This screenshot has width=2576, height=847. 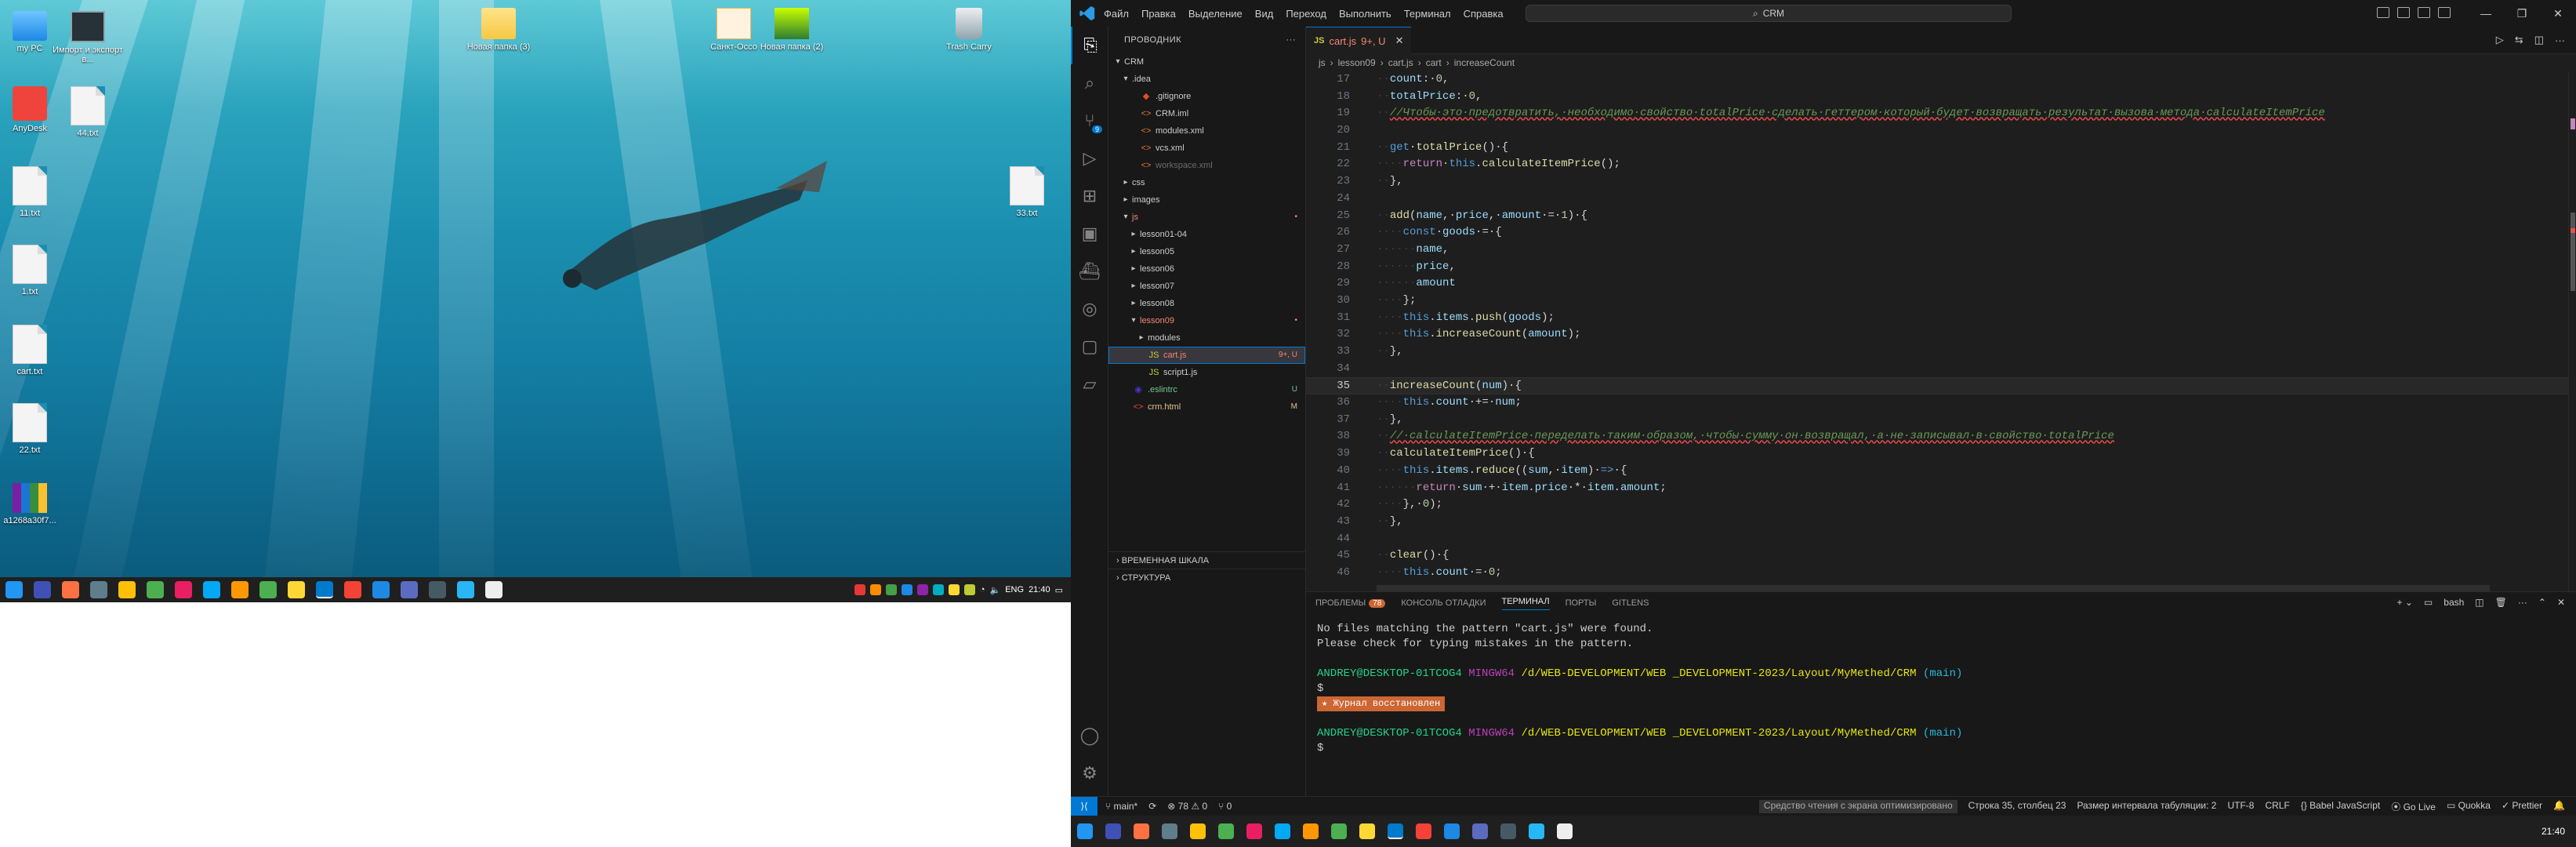 I want to click on tree-item: ▾ lesson09 •, so click(x=1206, y=320).